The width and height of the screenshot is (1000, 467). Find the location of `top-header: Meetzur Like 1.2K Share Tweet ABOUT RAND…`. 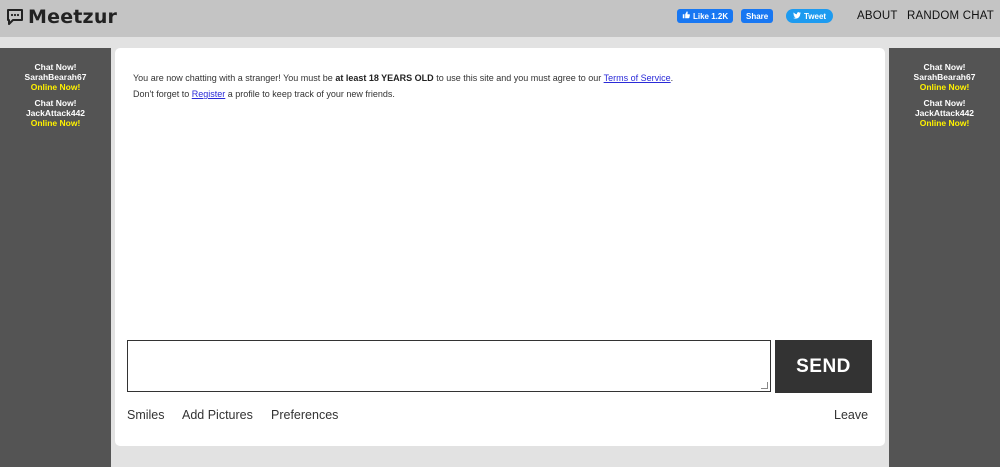

top-header: Meetzur Like 1.2K Share Tweet ABOUT RAND… is located at coordinates (500, 18).